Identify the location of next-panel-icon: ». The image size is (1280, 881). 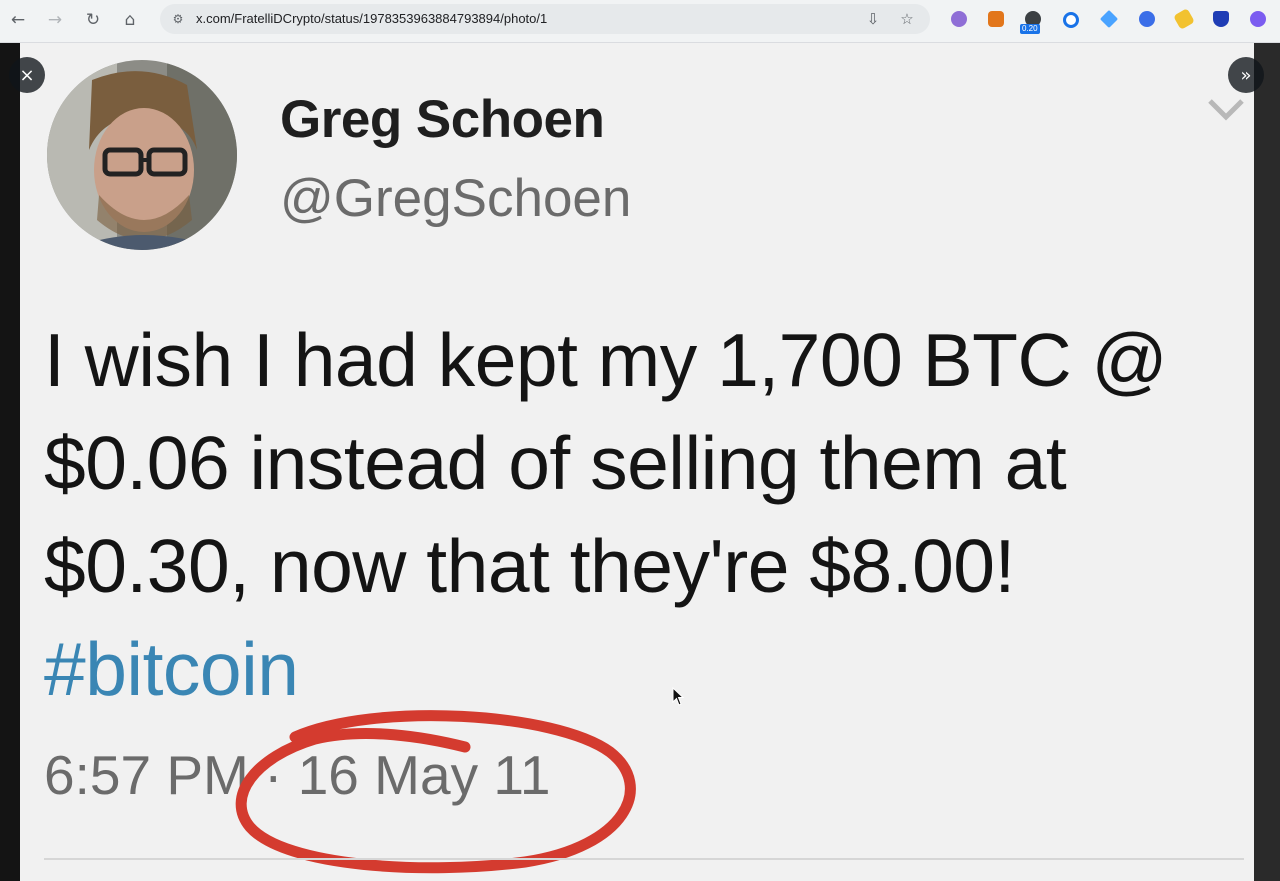
(1246, 75).